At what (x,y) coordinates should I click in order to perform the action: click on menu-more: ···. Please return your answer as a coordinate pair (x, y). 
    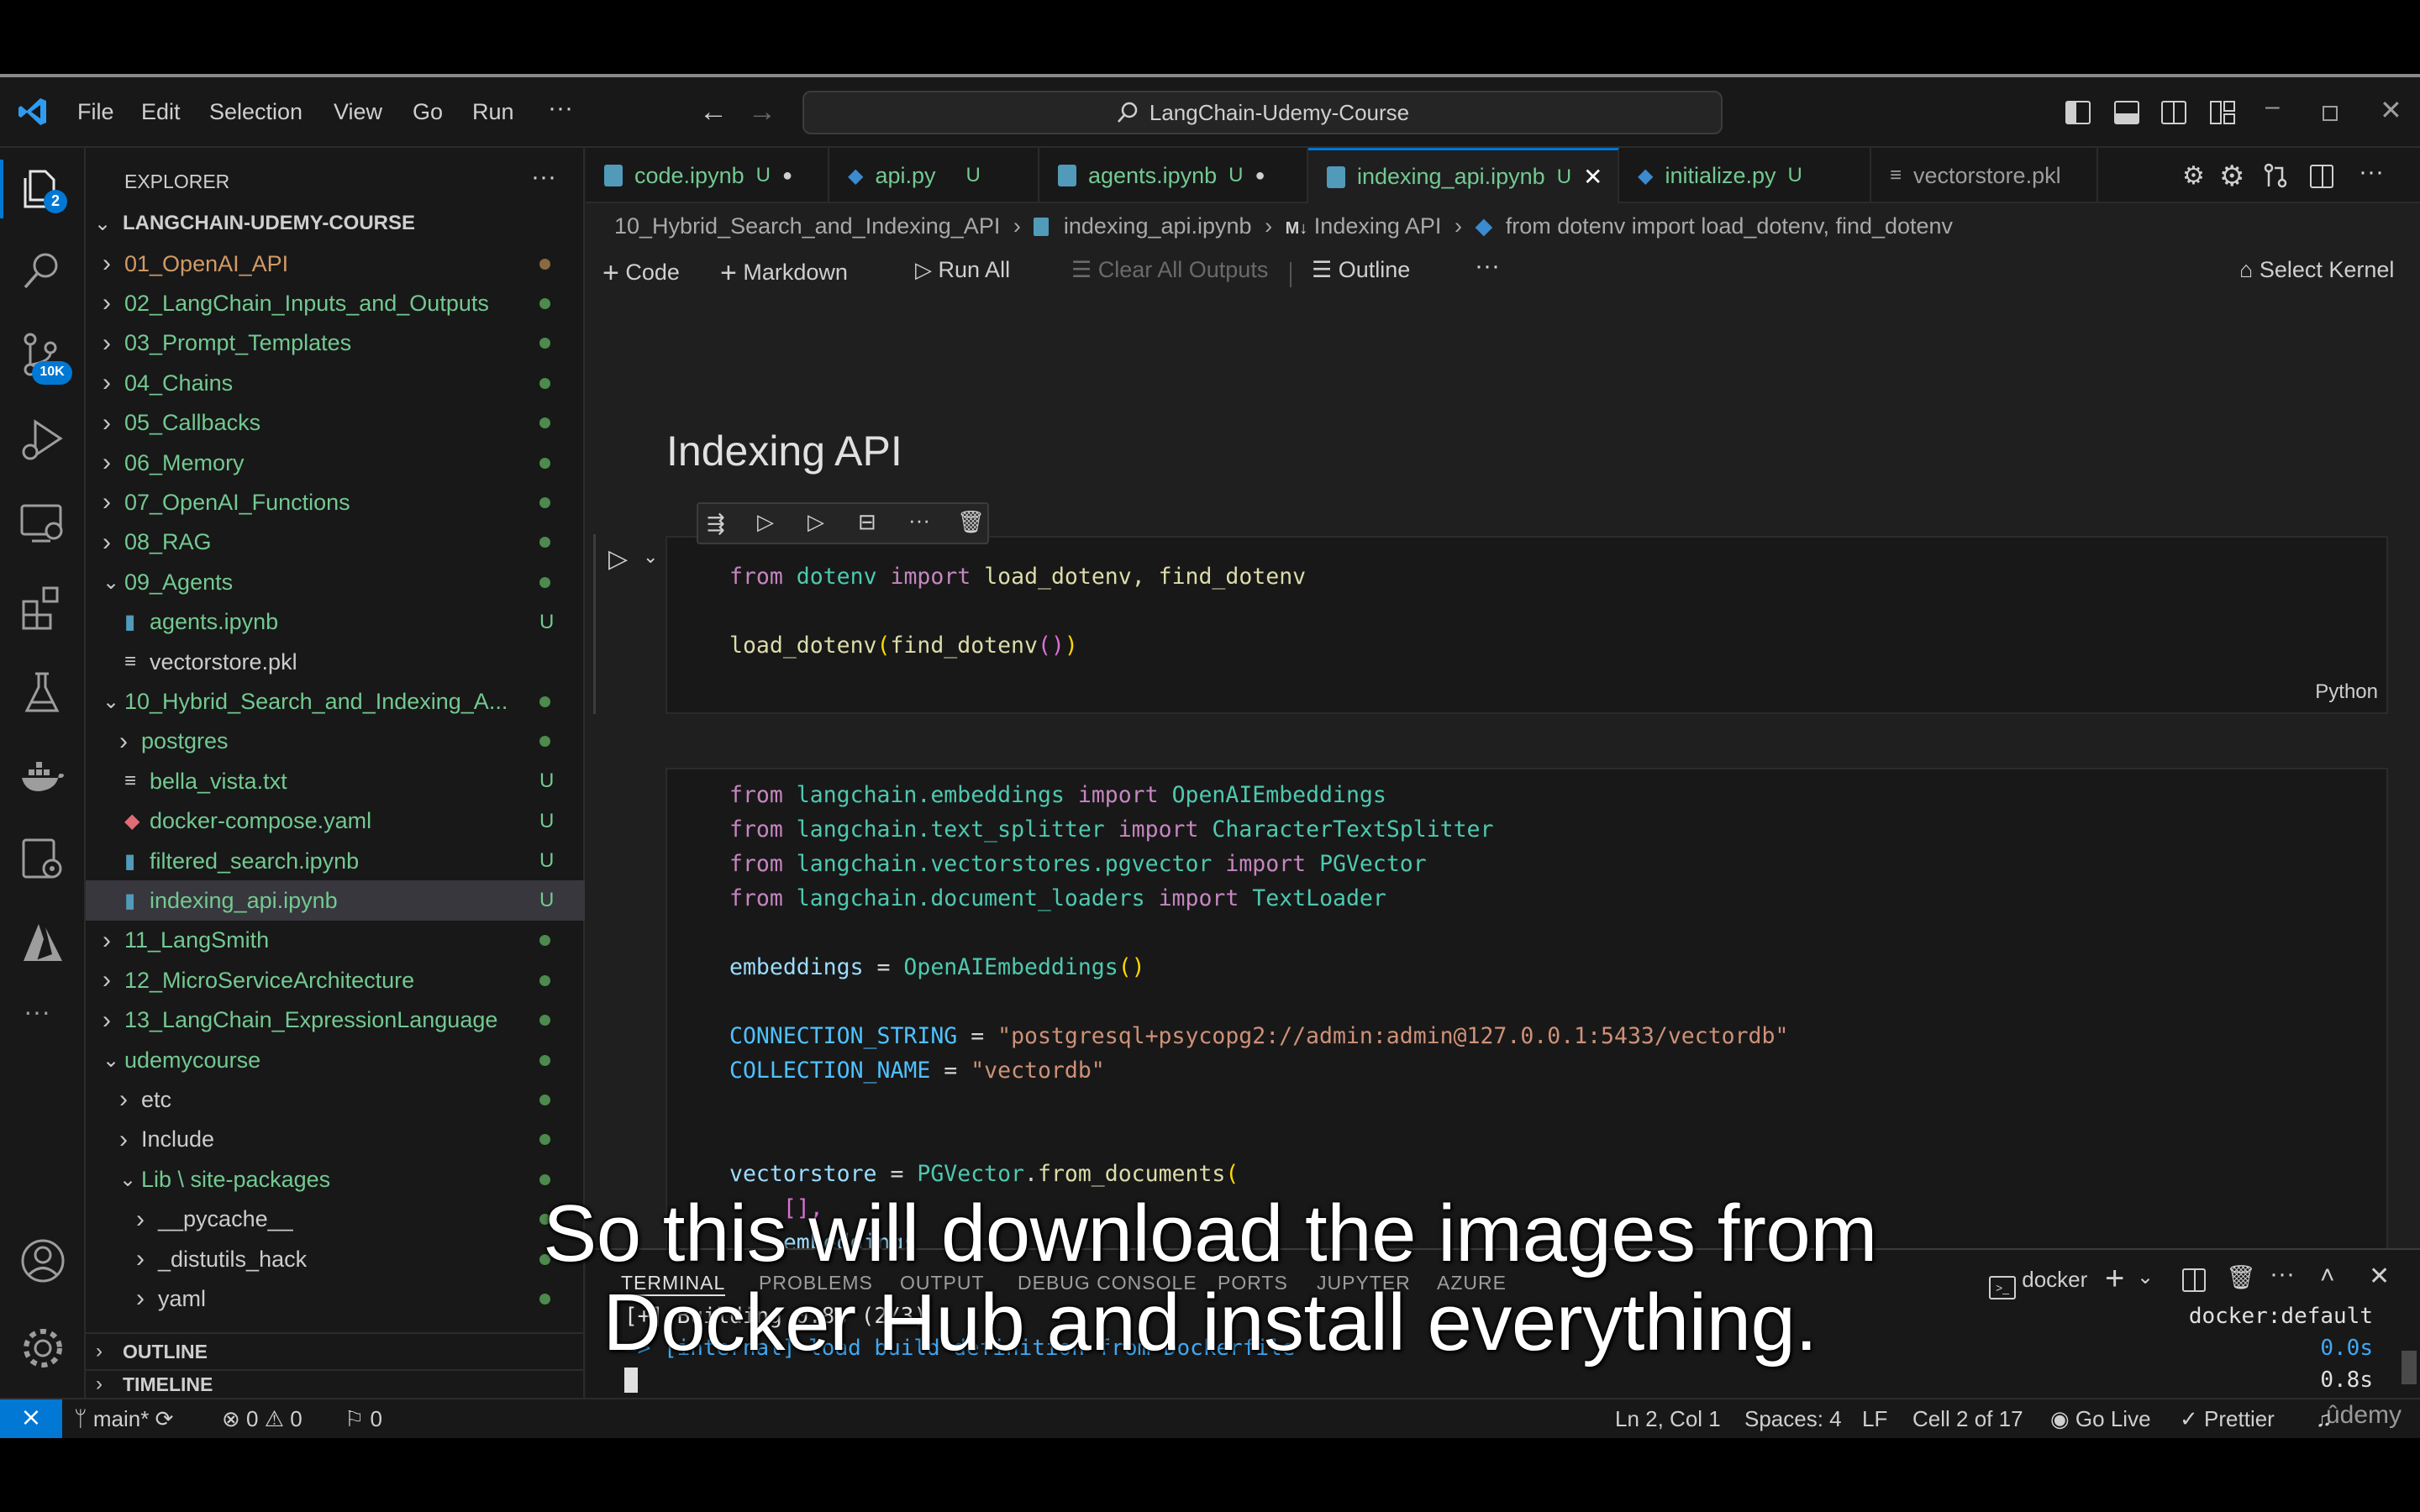
    Looking at the image, I should click on (560, 108).